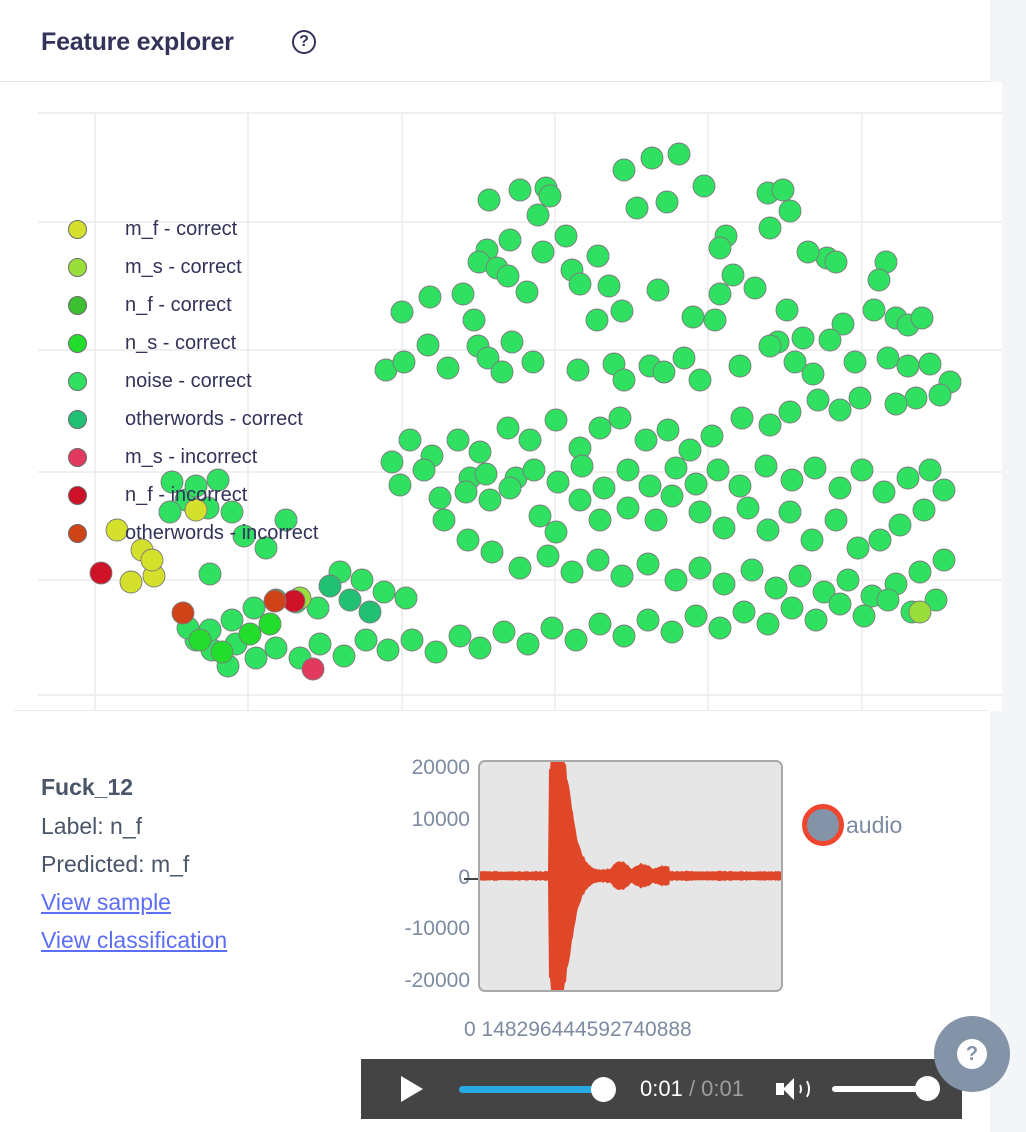 This screenshot has width=1026, height=1132. I want to click on seek-knob, so click(603, 1089).